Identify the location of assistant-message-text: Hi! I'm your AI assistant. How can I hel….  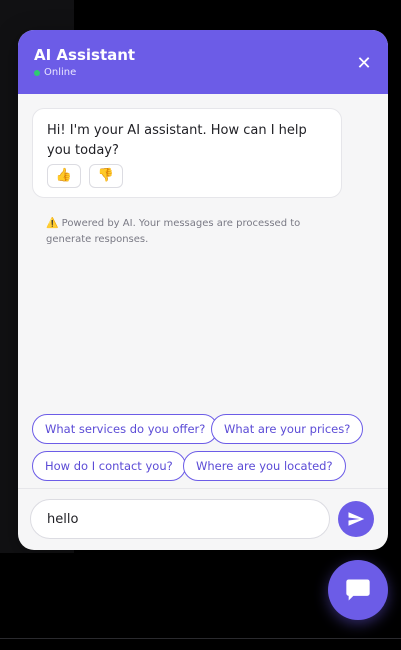
(177, 140).